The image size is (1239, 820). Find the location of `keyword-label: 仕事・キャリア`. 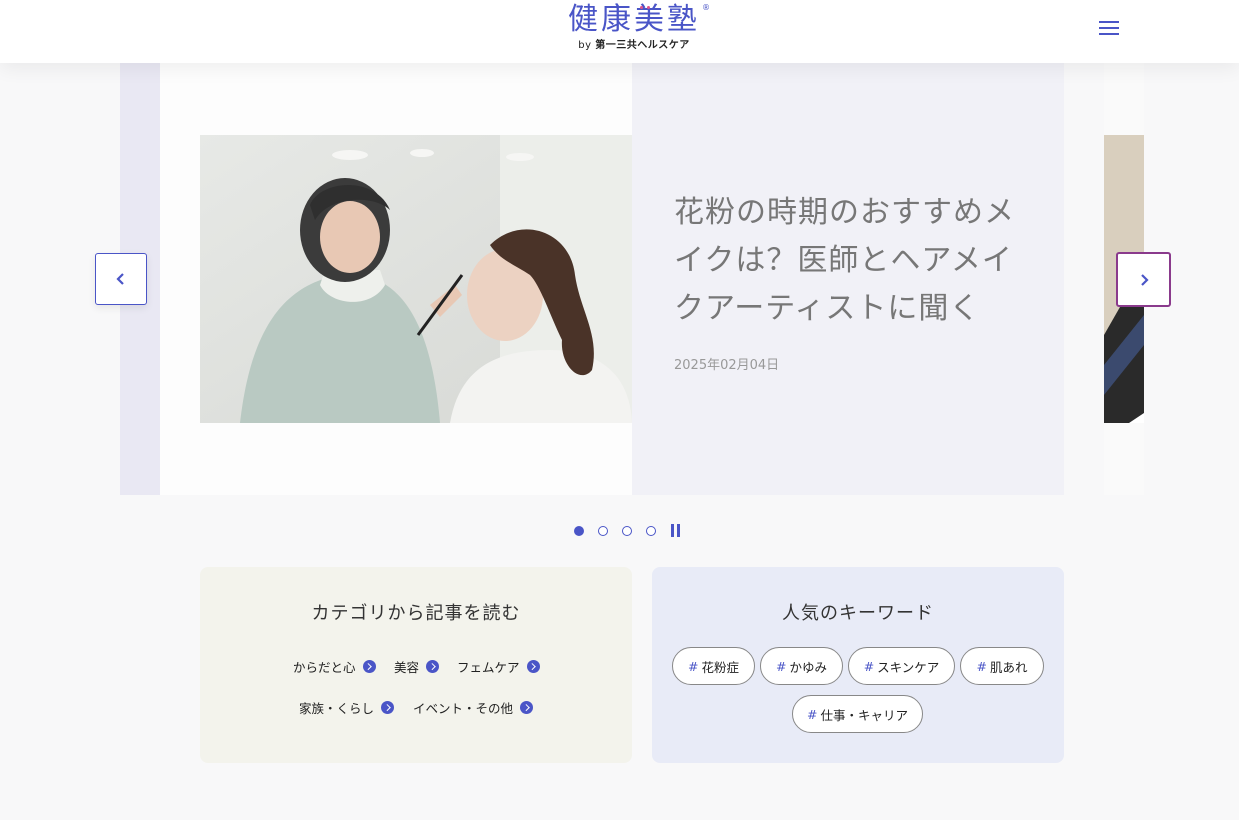

keyword-label: 仕事・キャリア is located at coordinates (864, 715).